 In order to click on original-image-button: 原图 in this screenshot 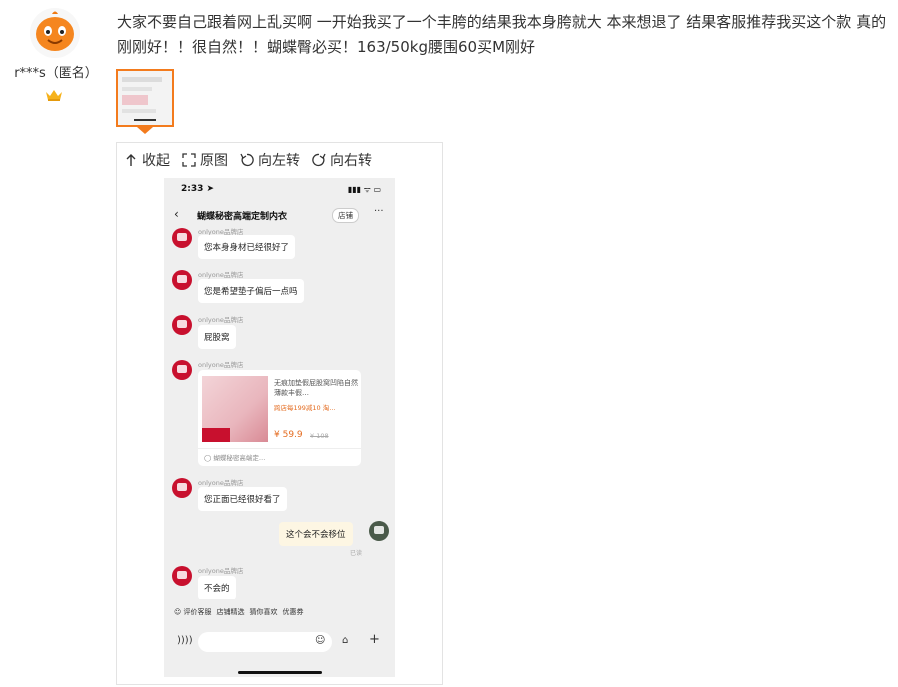, I will do `click(205, 160)`.